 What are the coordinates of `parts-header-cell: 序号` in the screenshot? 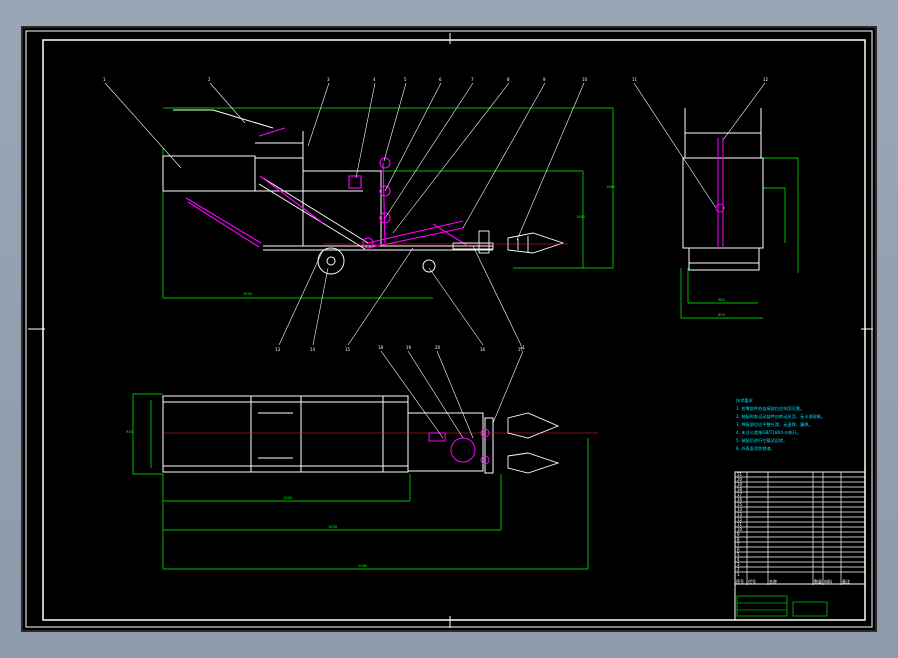 It's located at (740, 581).